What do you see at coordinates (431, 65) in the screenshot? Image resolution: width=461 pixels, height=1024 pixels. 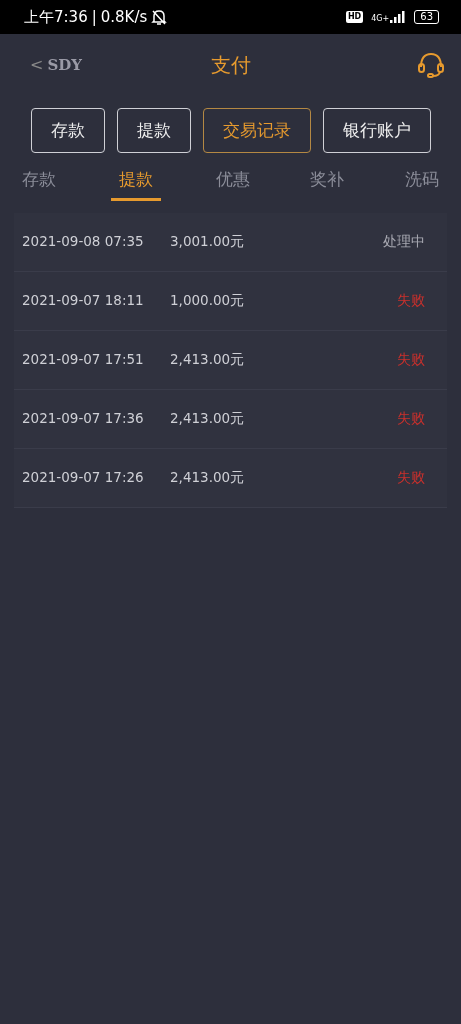 I see `headset-icon` at bounding box center [431, 65].